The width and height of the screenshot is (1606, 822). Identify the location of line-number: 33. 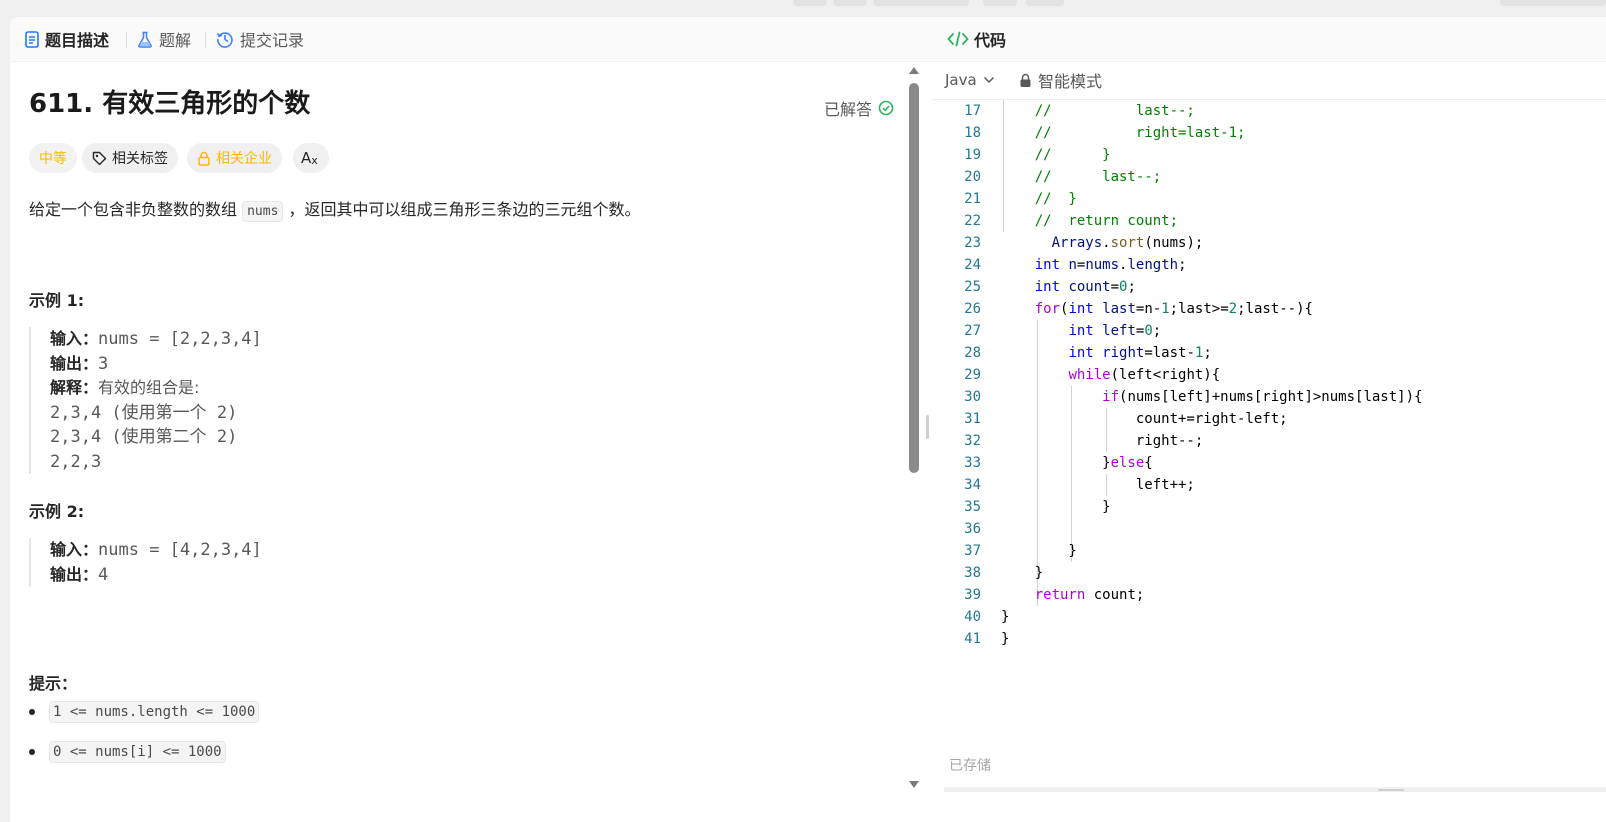
(972, 463).